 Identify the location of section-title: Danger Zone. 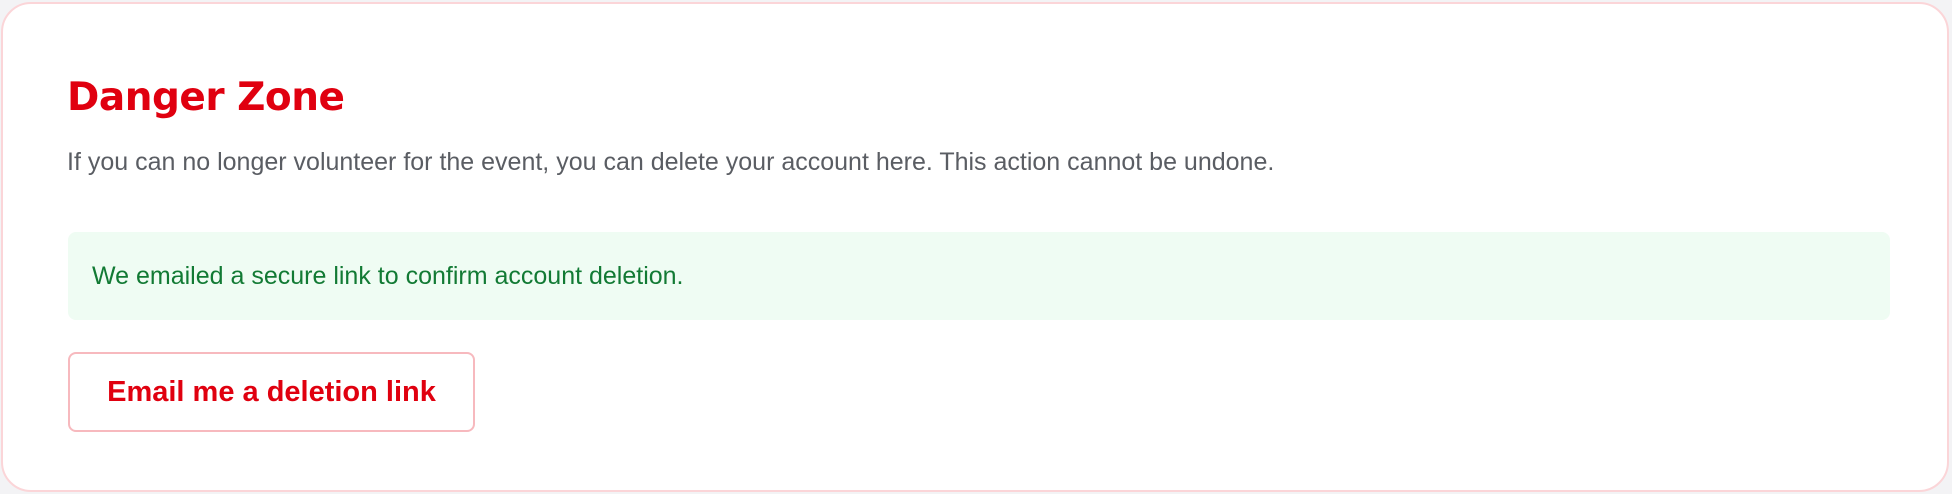
(206, 97).